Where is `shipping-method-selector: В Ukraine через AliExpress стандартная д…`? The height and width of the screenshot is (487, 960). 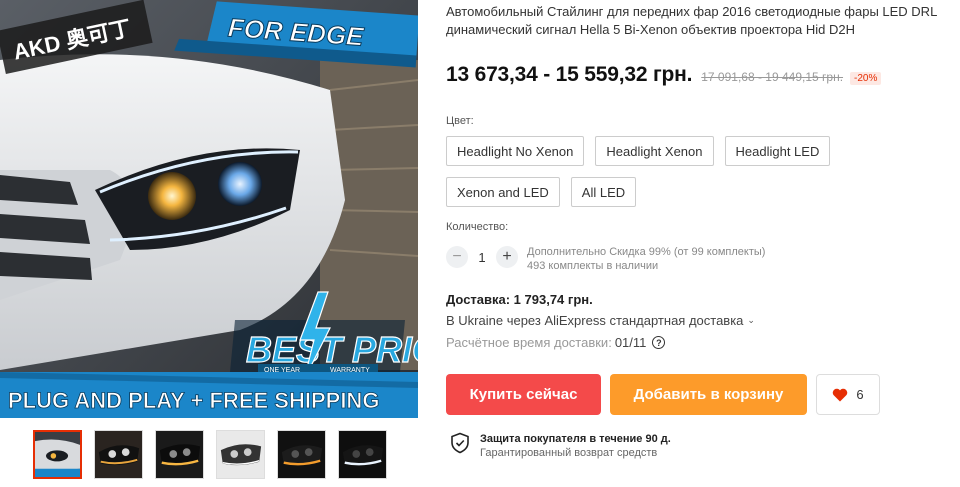 shipping-method-selector: В Ukraine через AliExpress стандартная д… is located at coordinates (600, 320).